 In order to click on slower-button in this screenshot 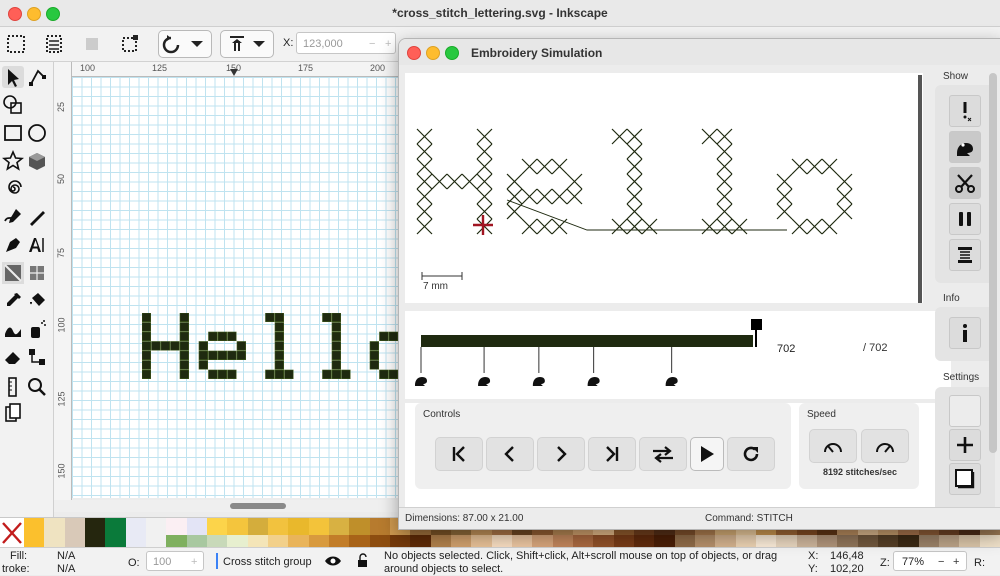, I will do `click(833, 446)`.